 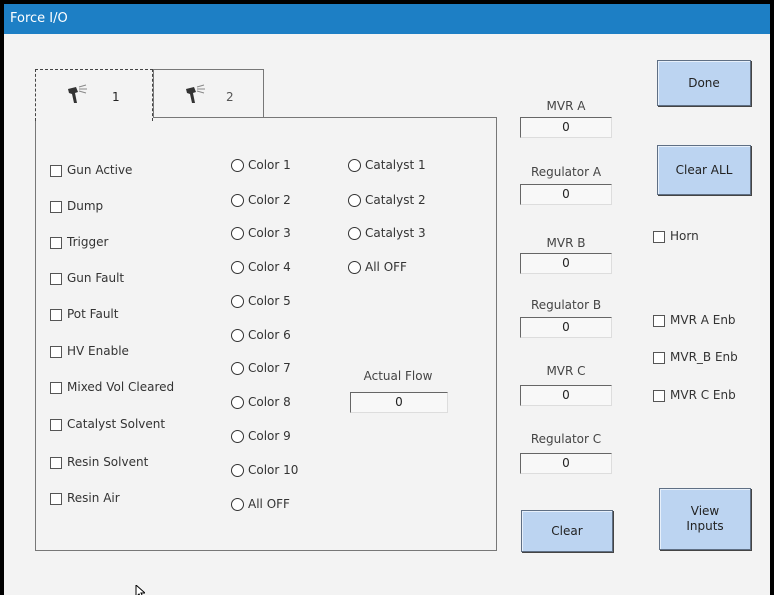 What do you see at coordinates (395, 165) in the screenshot?
I see `radio-label: Catalyst 1` at bounding box center [395, 165].